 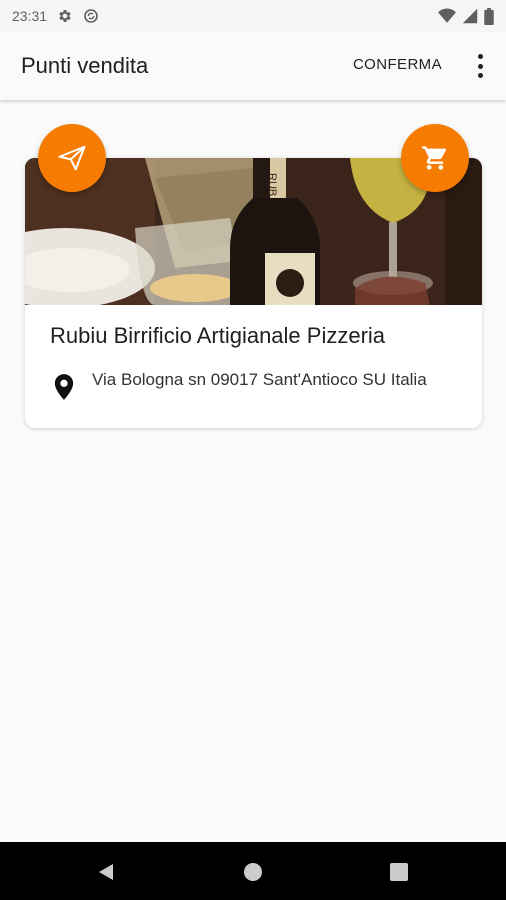 What do you see at coordinates (447, 15) in the screenshot?
I see `wifi-icon` at bounding box center [447, 15].